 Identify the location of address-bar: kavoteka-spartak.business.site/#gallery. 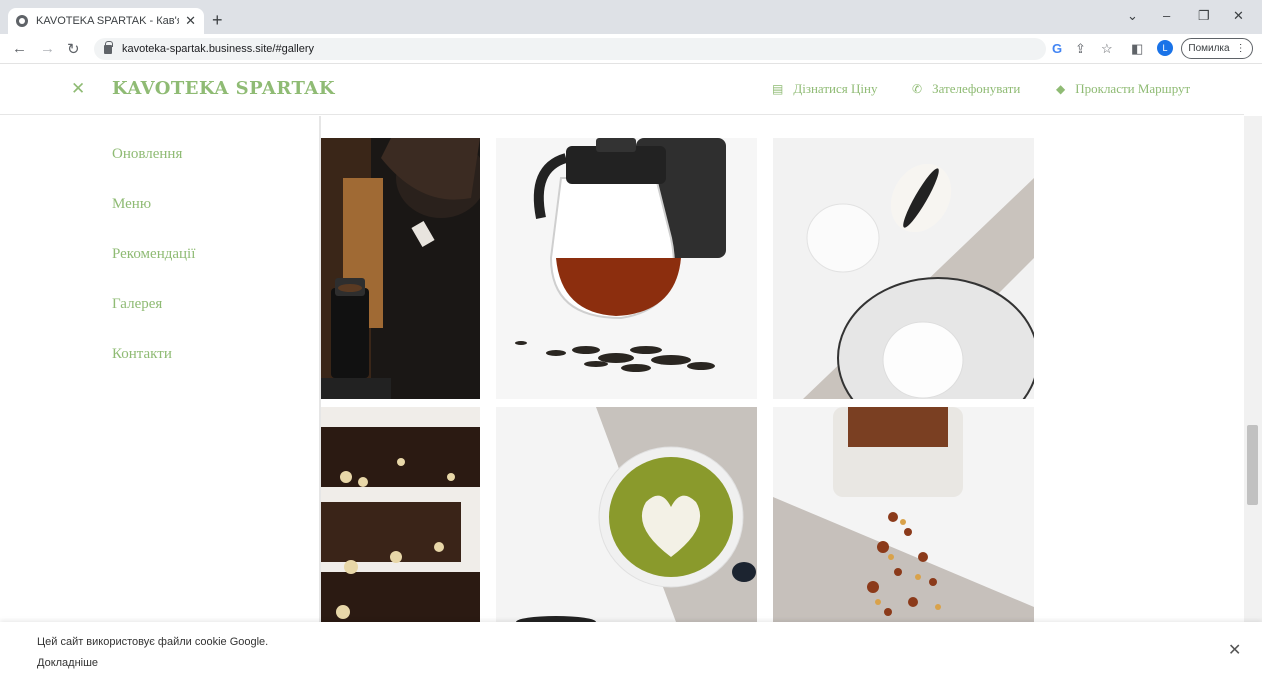
(570, 49).